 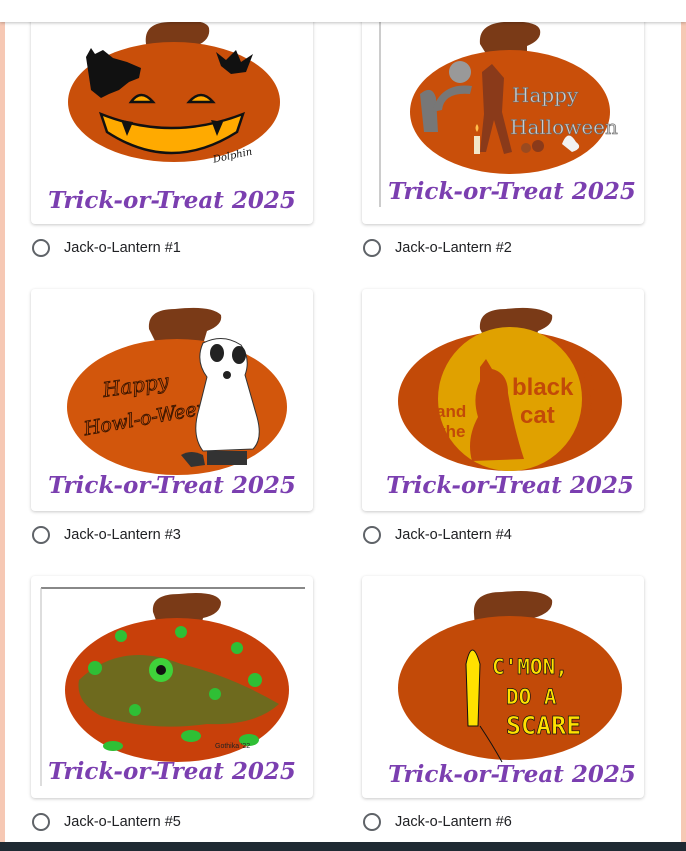 I want to click on caption-3: Trick-or-Treat 2025, so click(x=172, y=485).